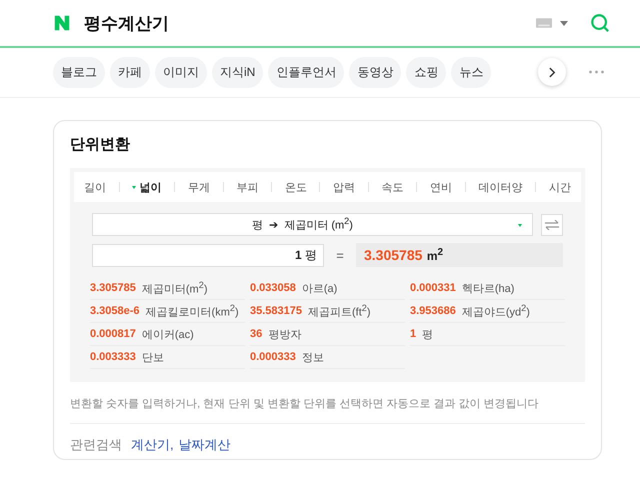 The height and width of the screenshot is (477, 640). I want to click on next-button, so click(552, 72).